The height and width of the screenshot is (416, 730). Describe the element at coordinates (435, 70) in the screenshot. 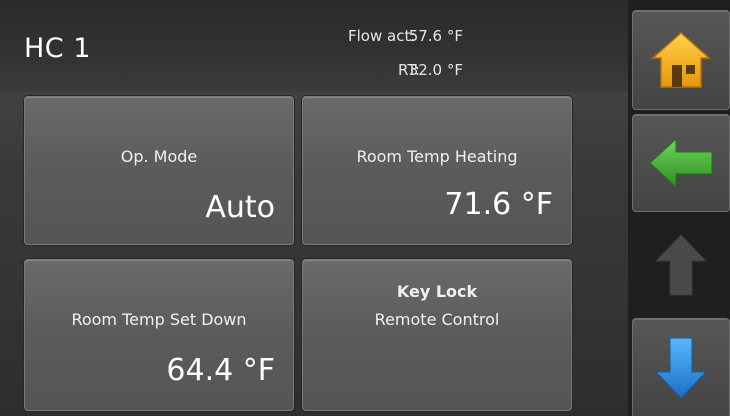

I see `room-temp-value: 32.0 °F` at that location.